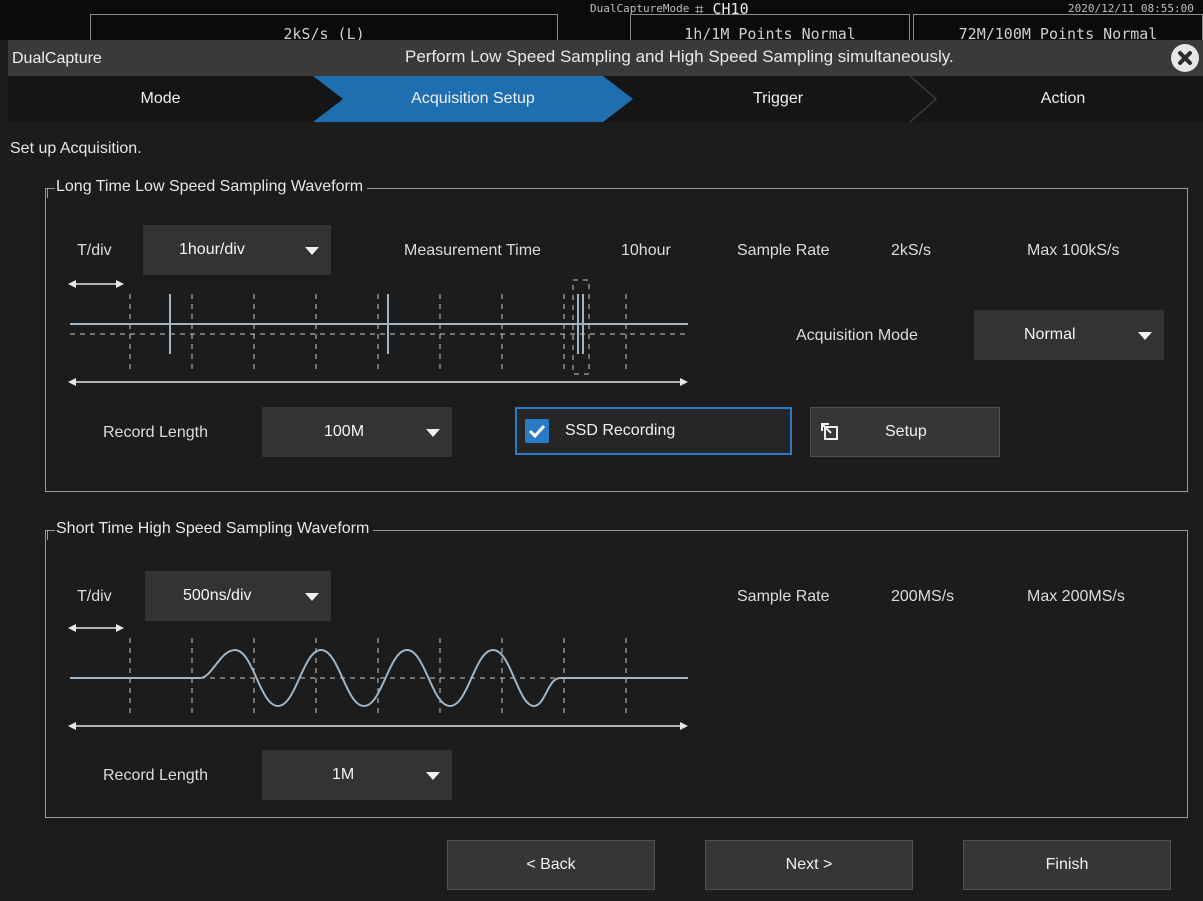  What do you see at coordinates (94, 250) in the screenshot?
I see `low-tdiv-label: T/div` at bounding box center [94, 250].